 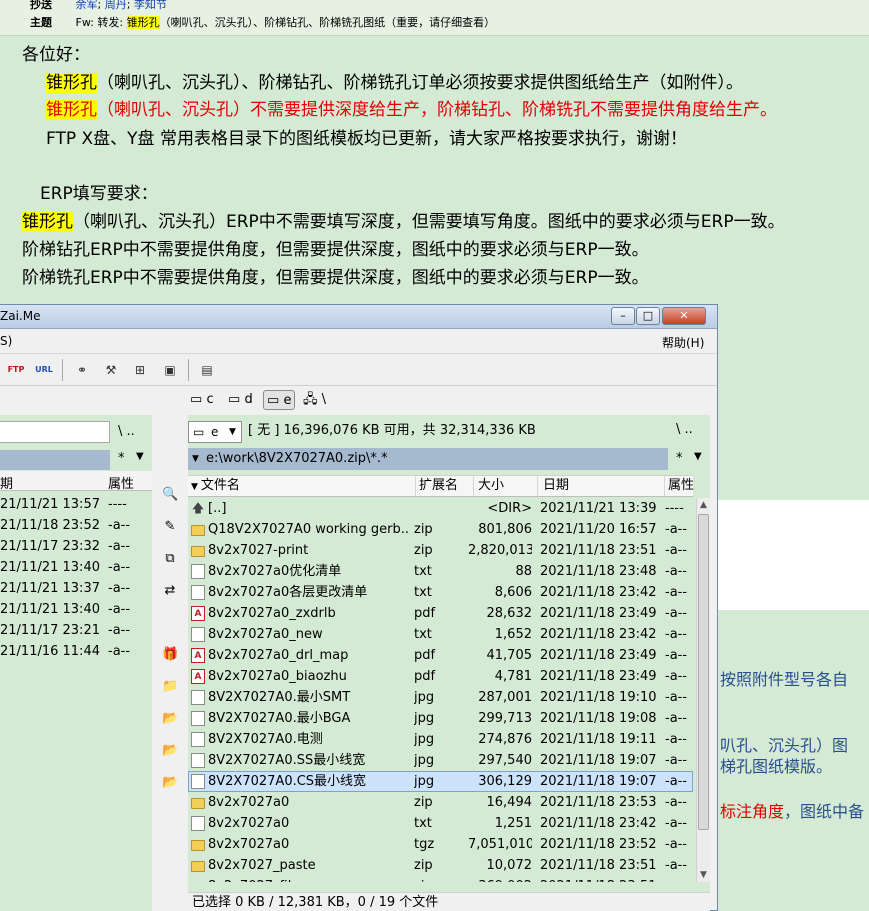 I want to click on drive-letter: c, so click(x=210, y=399).